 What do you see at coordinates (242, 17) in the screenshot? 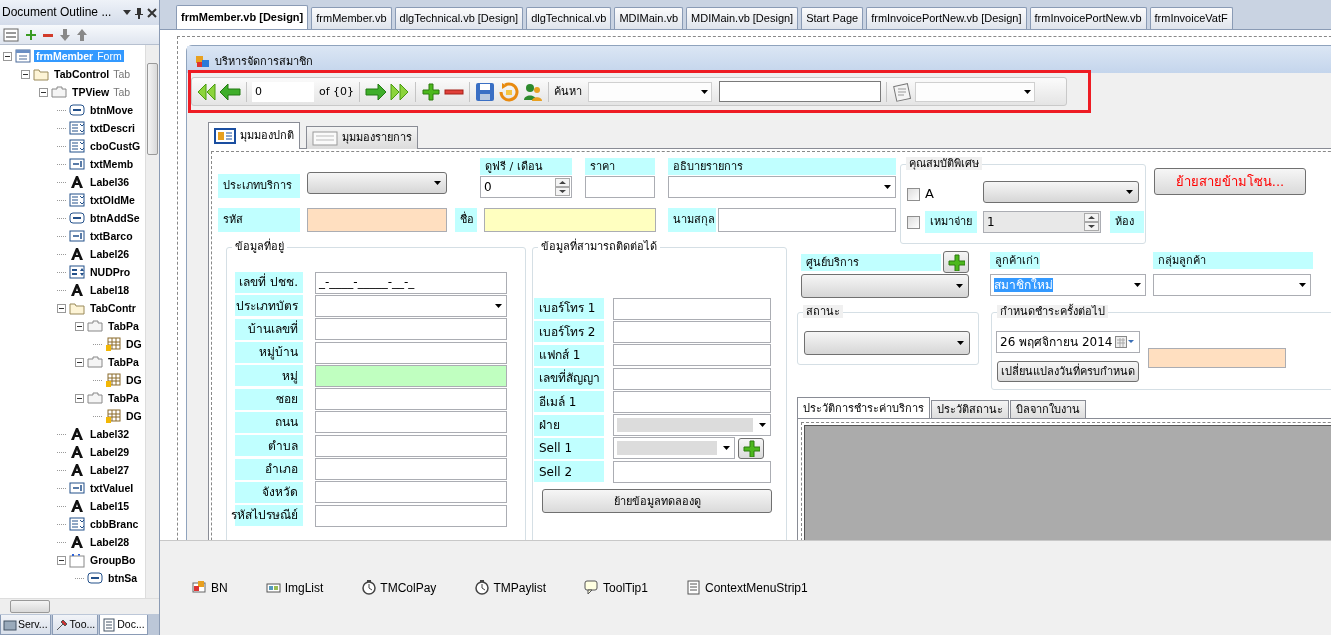
I see `document-tab: frmMember.vb [Design]` at bounding box center [242, 17].